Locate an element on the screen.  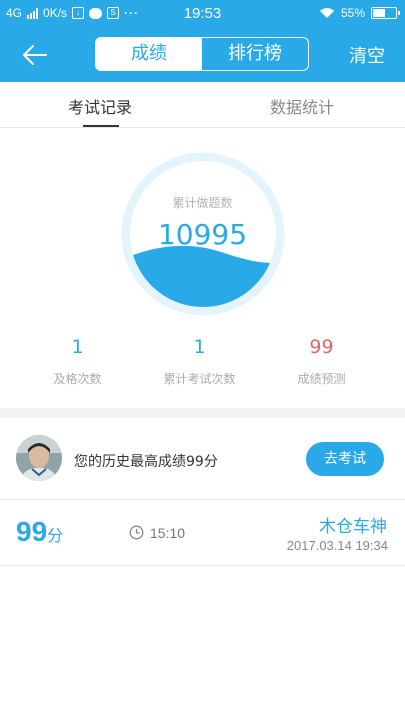
best-score-row: 您的历史最高成绩99分 去考试 is located at coordinates (202, 459).